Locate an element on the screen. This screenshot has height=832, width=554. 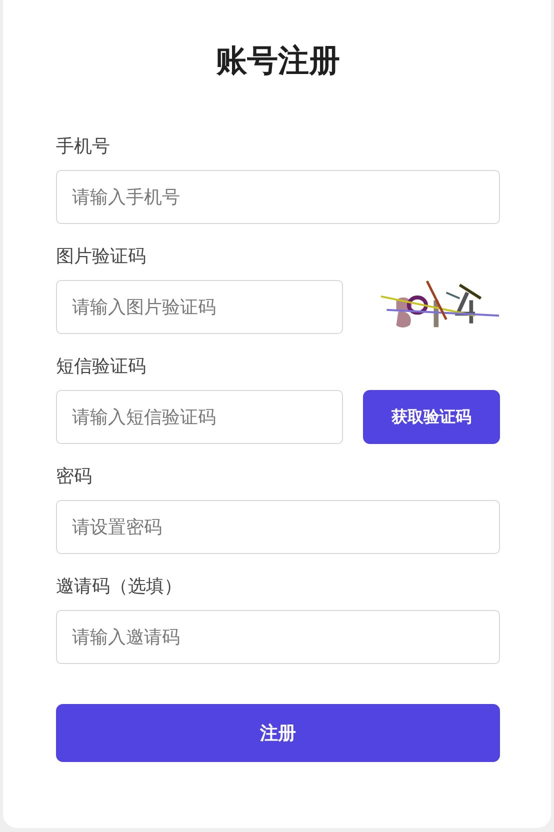
field-label: 手机号 is located at coordinates (83, 147).